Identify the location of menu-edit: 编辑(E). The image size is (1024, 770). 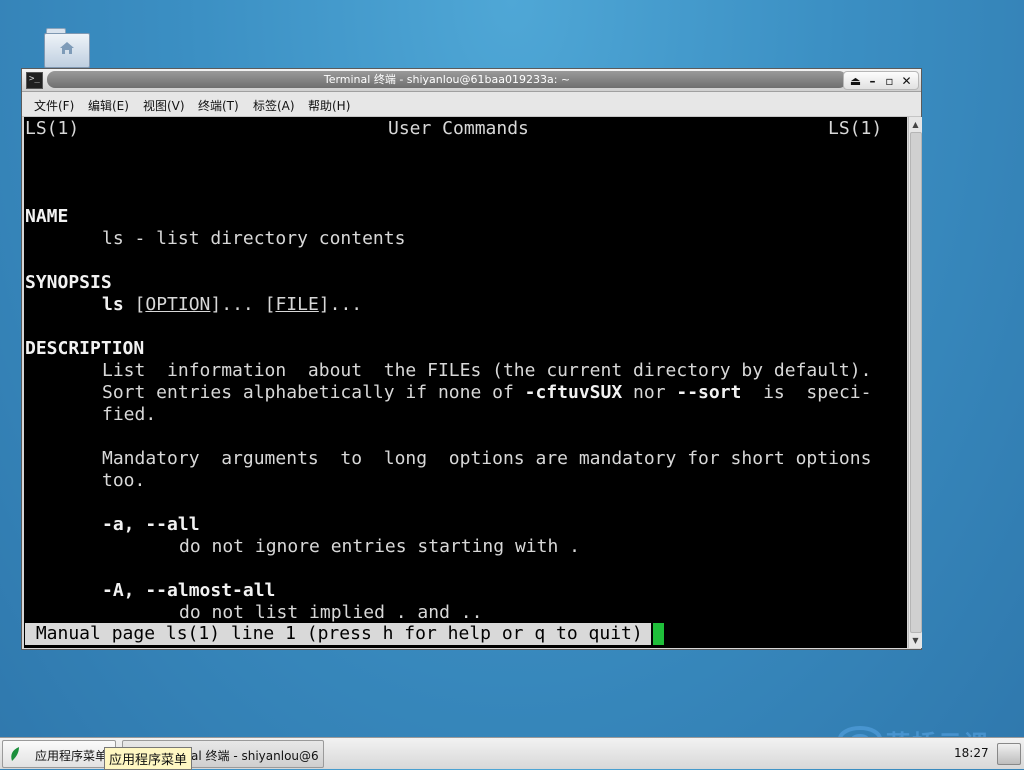
(108, 105).